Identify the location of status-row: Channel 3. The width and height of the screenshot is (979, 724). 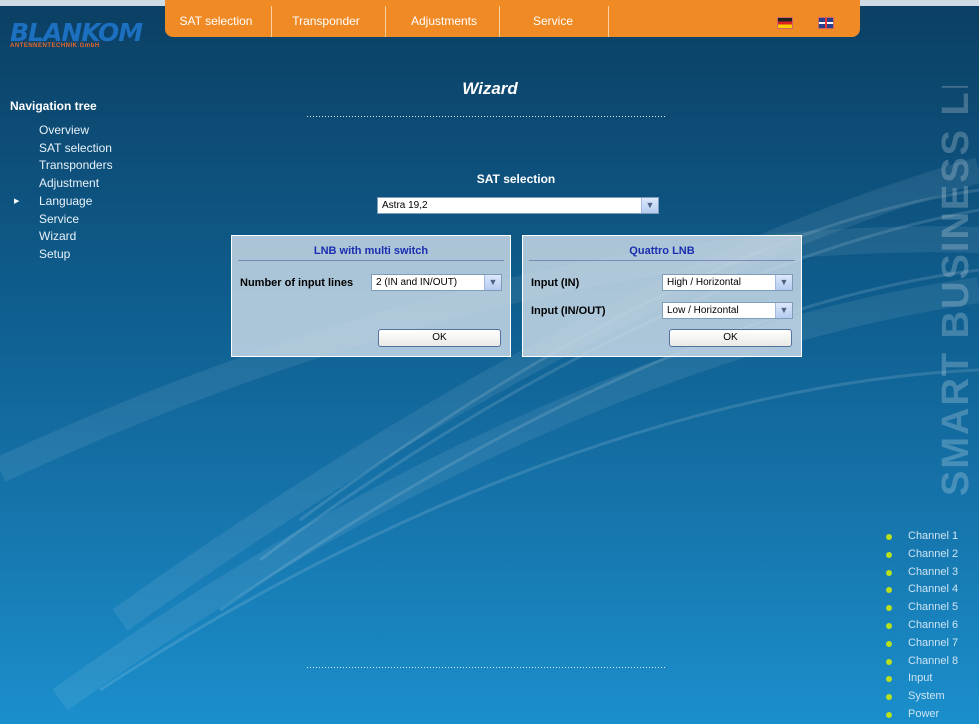
(922, 573).